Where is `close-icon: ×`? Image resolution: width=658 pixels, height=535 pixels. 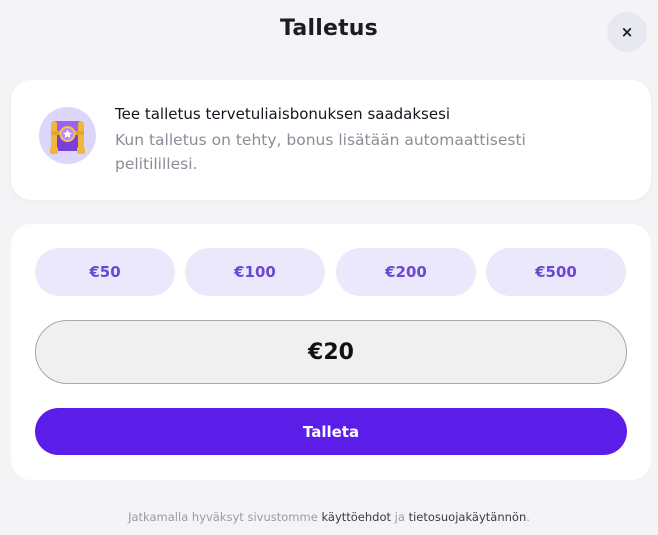 close-icon: × is located at coordinates (627, 32).